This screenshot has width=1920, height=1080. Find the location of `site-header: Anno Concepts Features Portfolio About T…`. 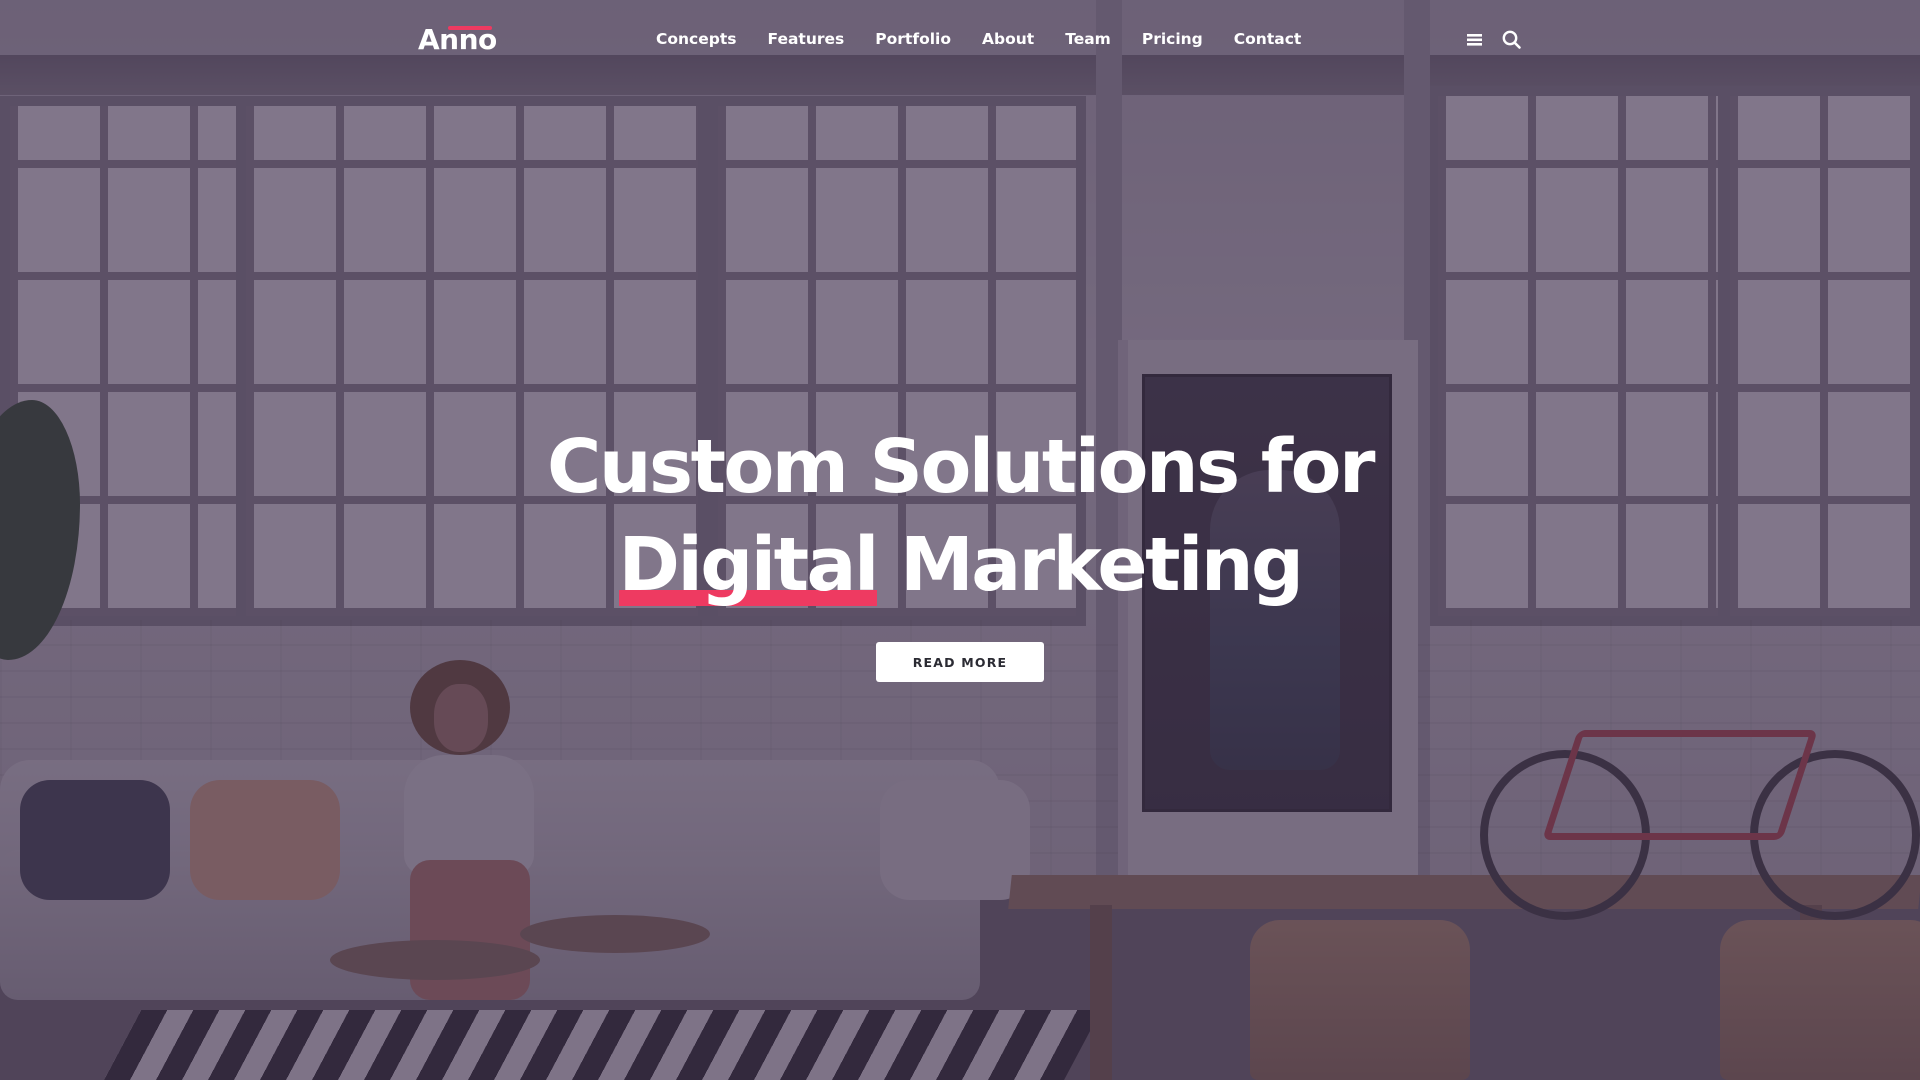

site-header: Anno Concepts Features Portfolio About T… is located at coordinates (960, 39).